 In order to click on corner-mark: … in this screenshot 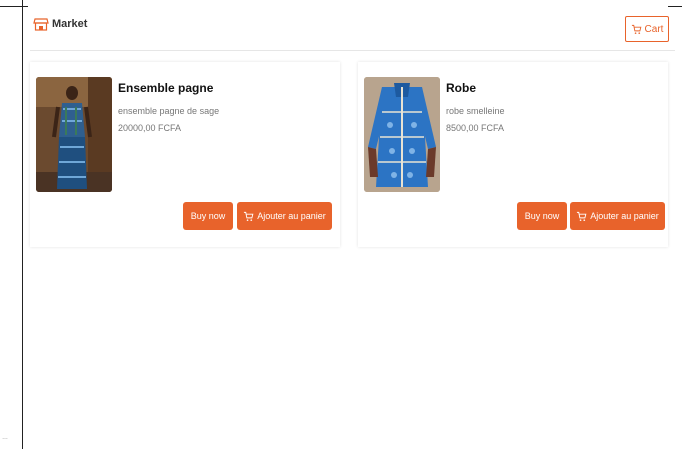, I will do `click(5, 438)`.